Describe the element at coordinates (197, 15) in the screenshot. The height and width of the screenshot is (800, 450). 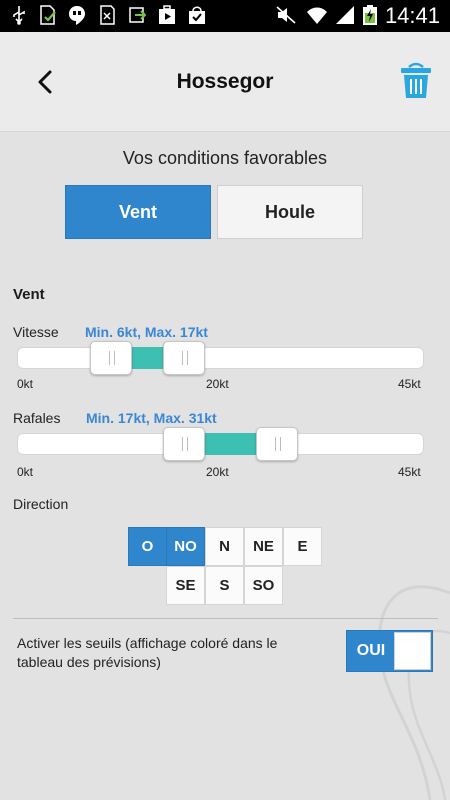
I see `shopping-bag-icon` at that location.